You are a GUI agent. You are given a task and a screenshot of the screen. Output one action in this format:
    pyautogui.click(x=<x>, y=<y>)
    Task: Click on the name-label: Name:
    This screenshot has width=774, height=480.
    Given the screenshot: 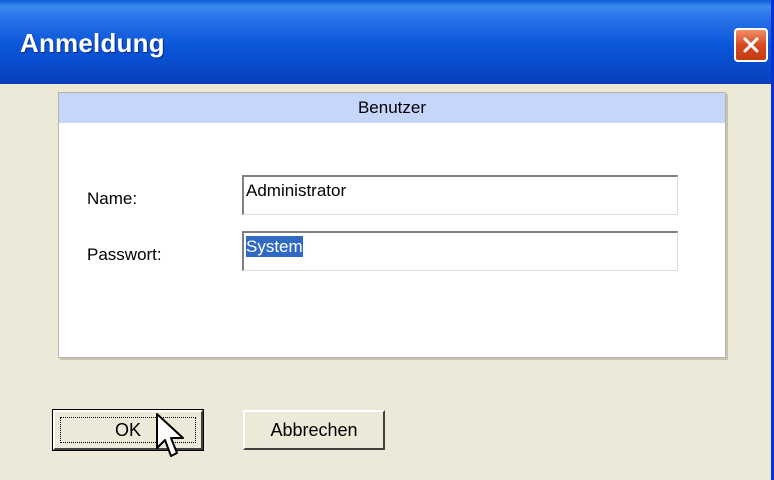 What is the action you would take?
    pyautogui.click(x=112, y=198)
    